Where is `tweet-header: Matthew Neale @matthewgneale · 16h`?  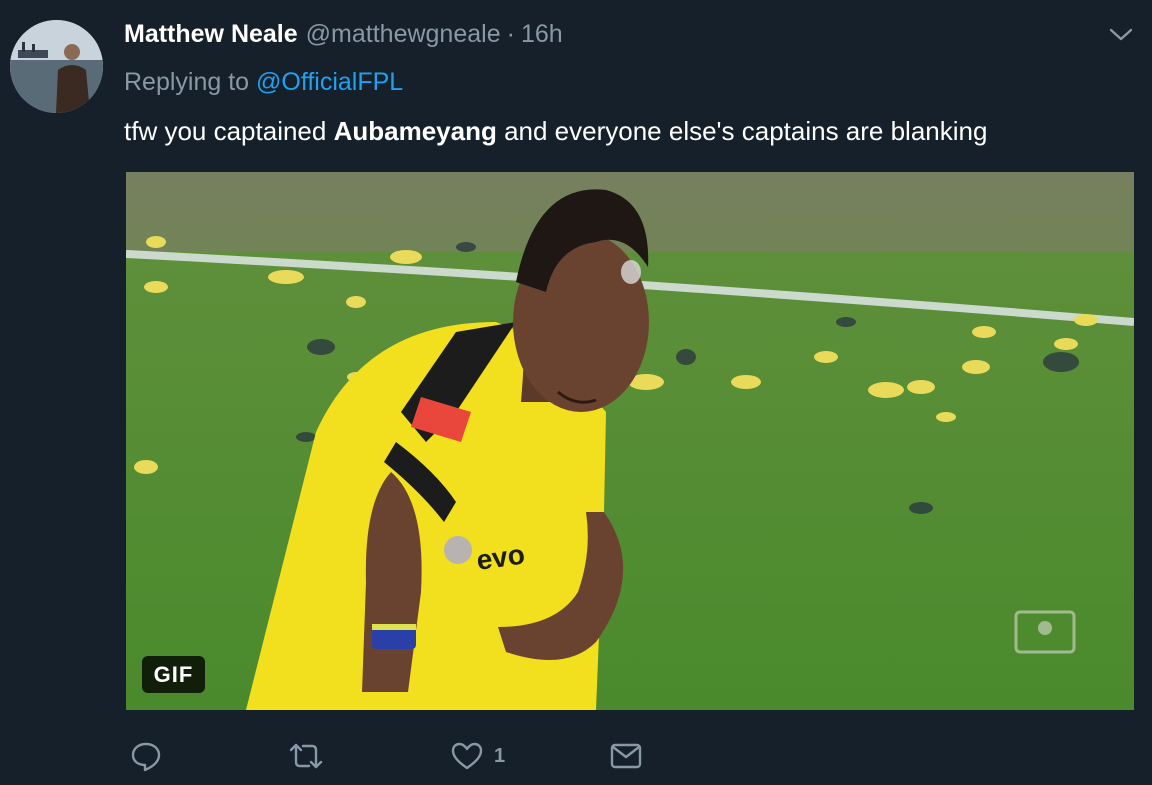 tweet-header: Matthew Neale @matthewgneale · 16h is located at coordinates (343, 35).